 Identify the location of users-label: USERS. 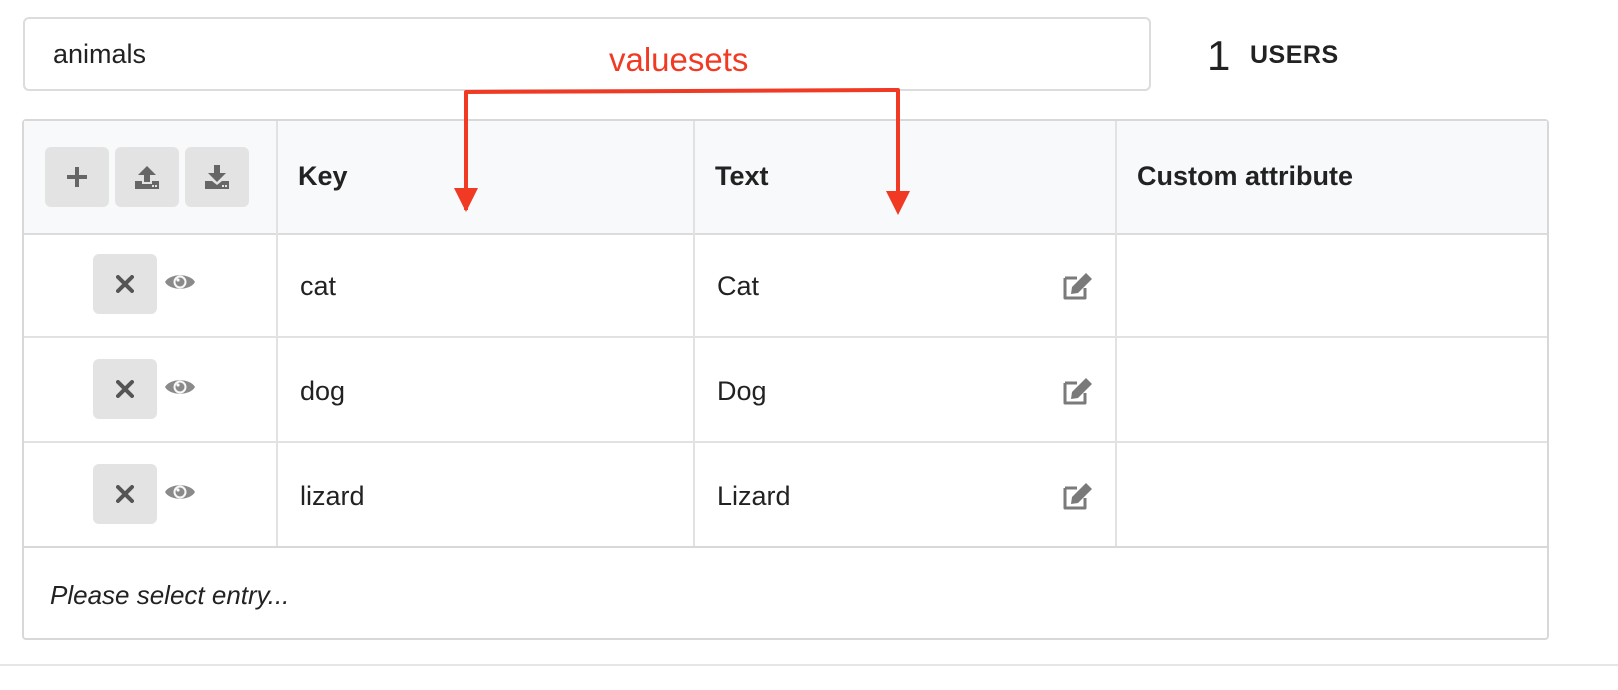
(1294, 55).